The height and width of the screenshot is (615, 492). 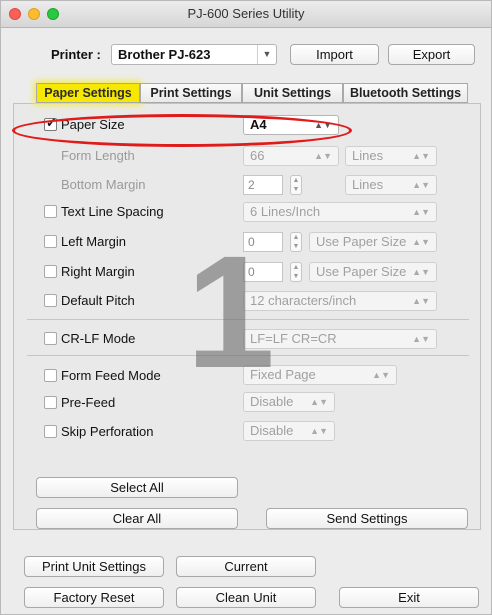 I want to click on printer-select: Brother PJ-623 ▼, so click(x=194, y=54).